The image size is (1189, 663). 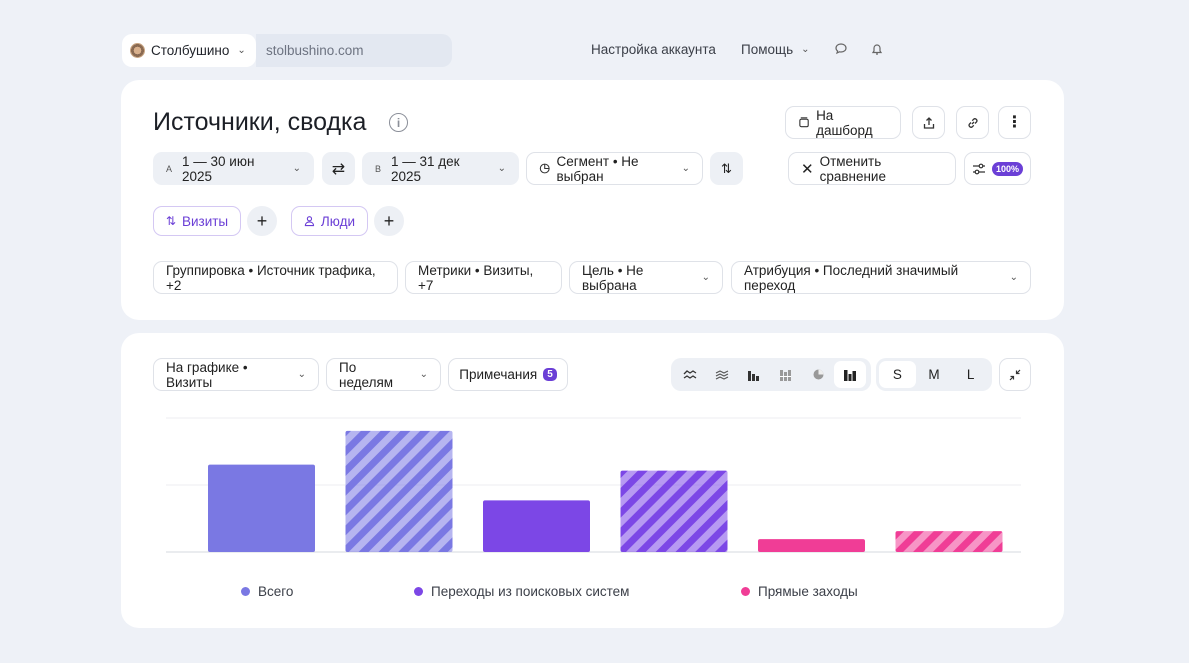 What do you see at coordinates (850, 374) in the screenshot?
I see `bar-chart-icon` at bounding box center [850, 374].